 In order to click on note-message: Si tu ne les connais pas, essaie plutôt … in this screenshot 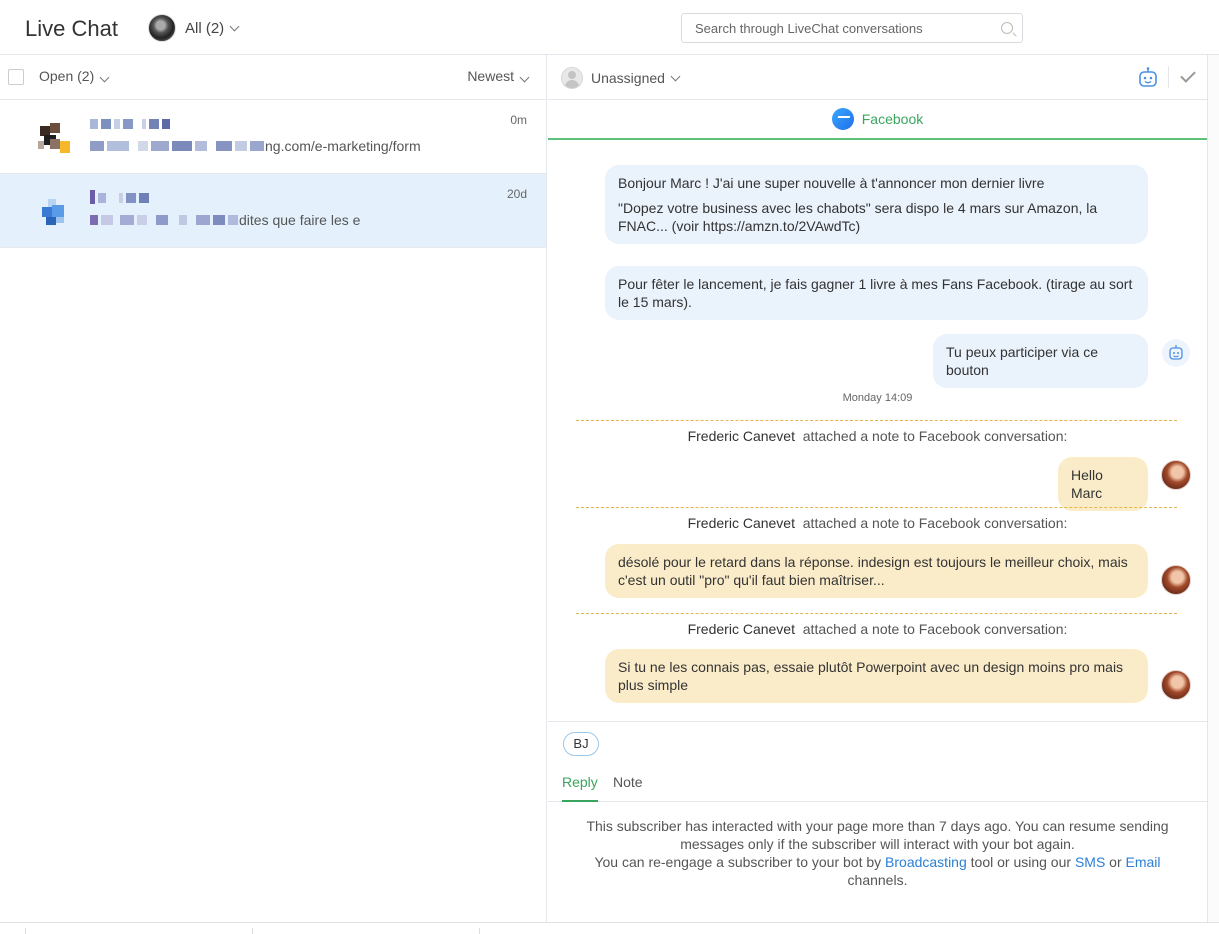, I will do `click(876, 676)`.